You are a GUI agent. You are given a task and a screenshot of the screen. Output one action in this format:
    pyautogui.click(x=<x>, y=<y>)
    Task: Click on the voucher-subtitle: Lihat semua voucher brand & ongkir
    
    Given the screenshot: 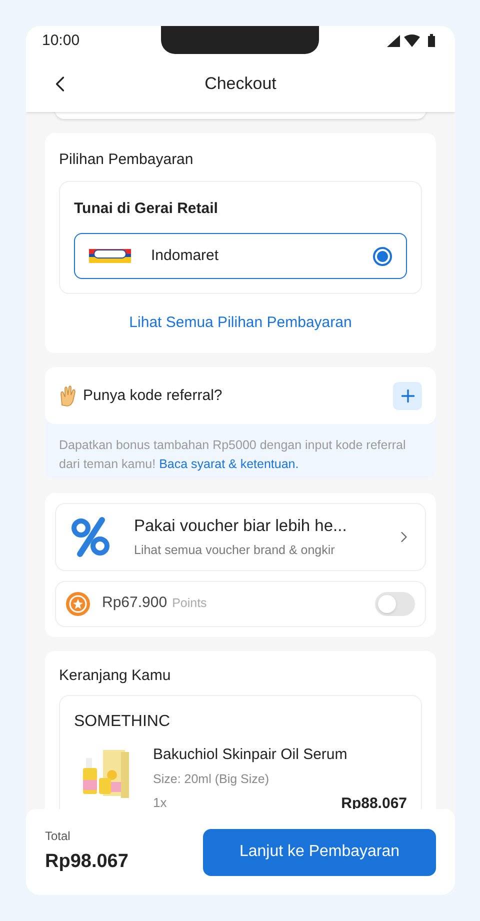 What is the action you would take?
    pyautogui.click(x=235, y=550)
    